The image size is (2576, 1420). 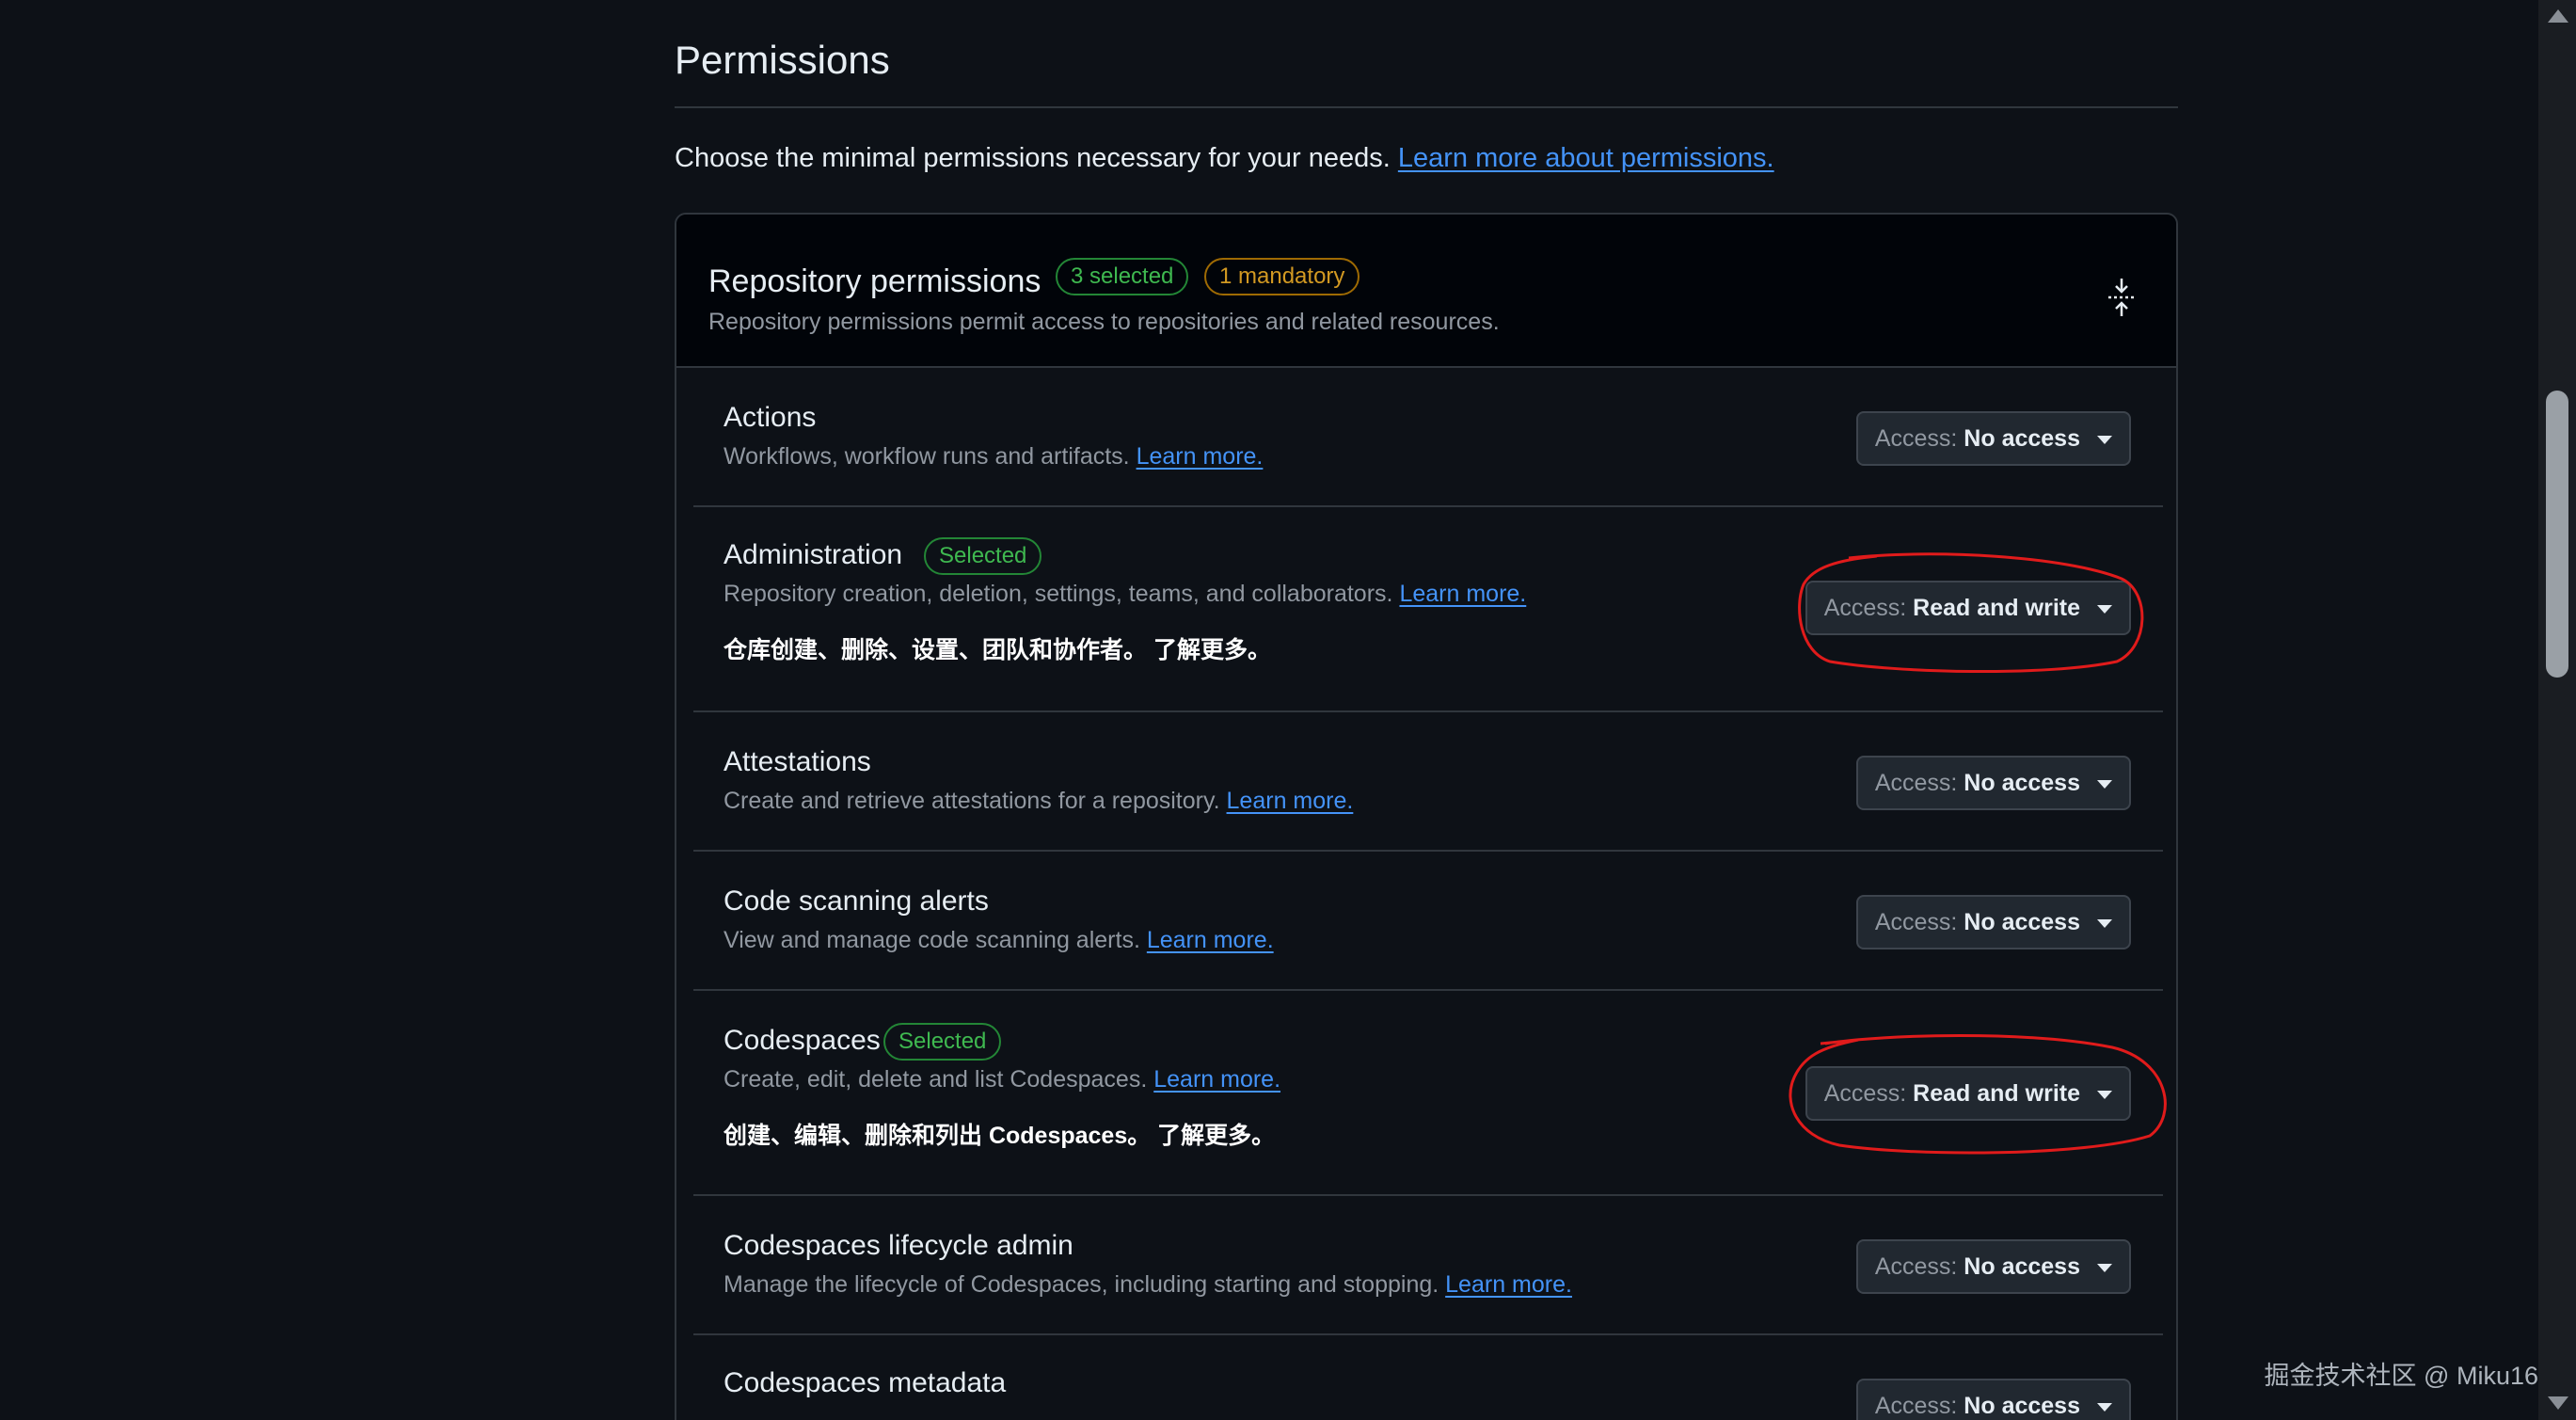 I want to click on access-dropdown-code-scanning-alerts: Access: No access, so click(x=1993, y=922).